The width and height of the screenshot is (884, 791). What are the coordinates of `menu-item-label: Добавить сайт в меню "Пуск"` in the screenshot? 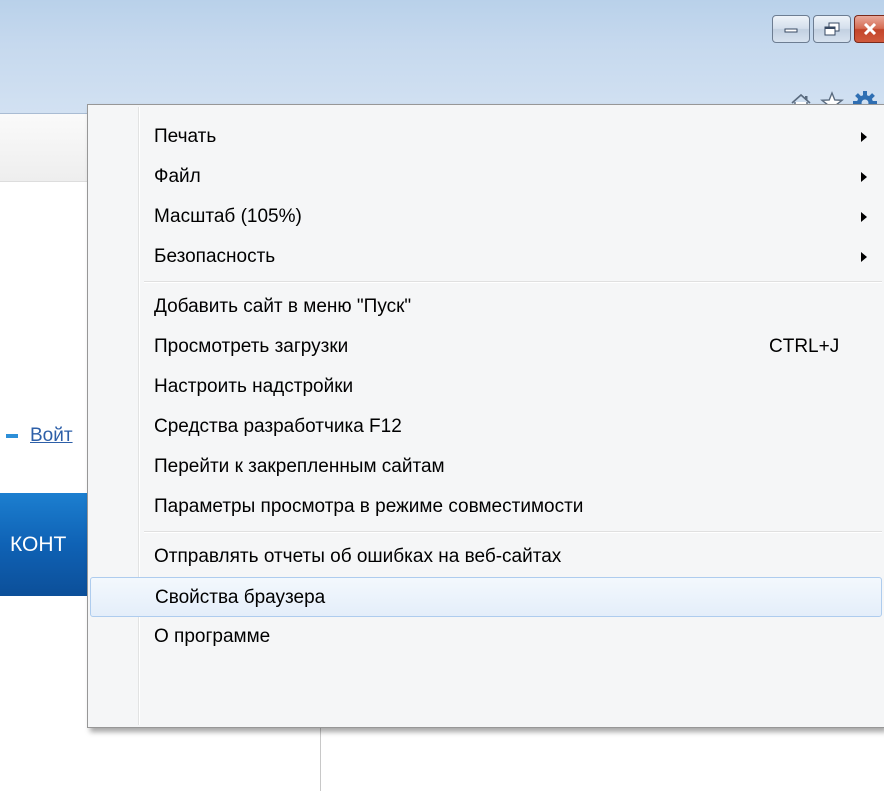 It's located at (283, 306).